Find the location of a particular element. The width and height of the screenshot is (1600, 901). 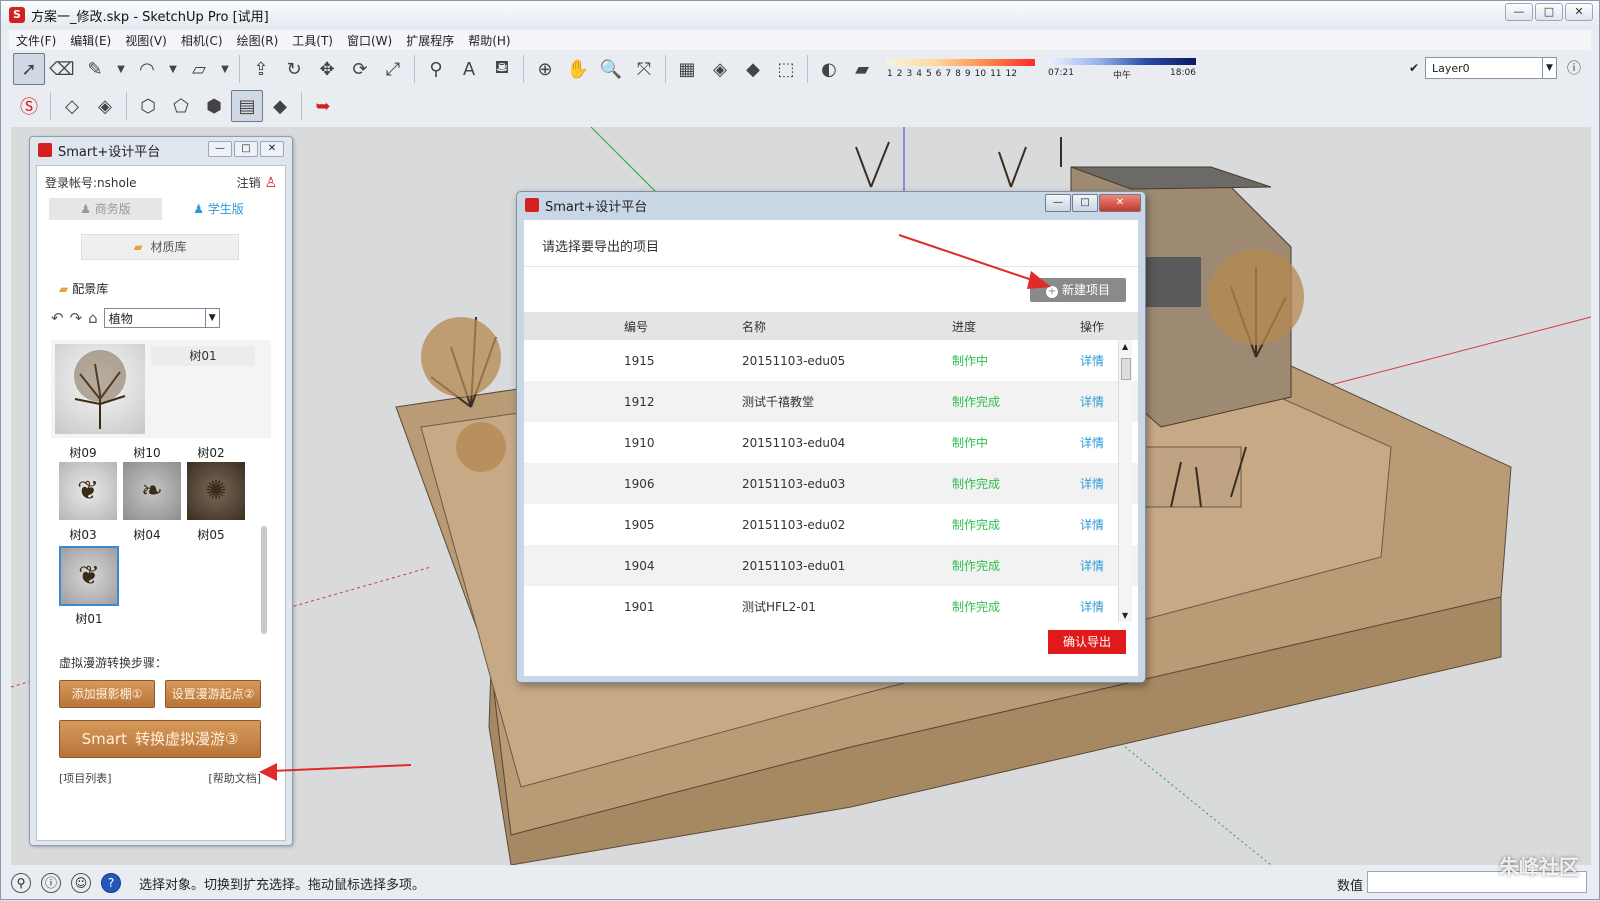

measurements-label: 数值 is located at coordinates (1349, 886).